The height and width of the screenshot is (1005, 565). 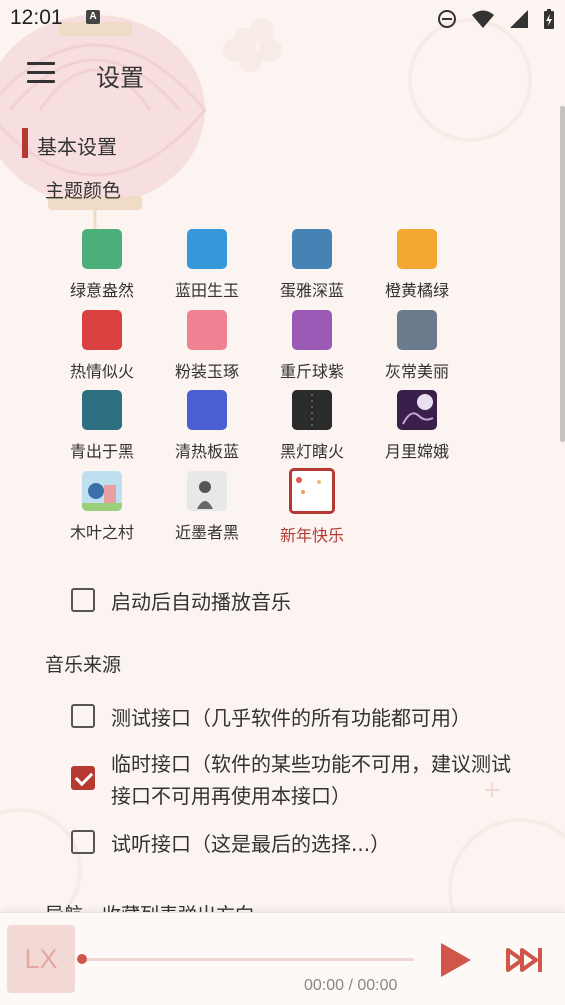 I want to click on scrollbar, so click(x=562, y=274).